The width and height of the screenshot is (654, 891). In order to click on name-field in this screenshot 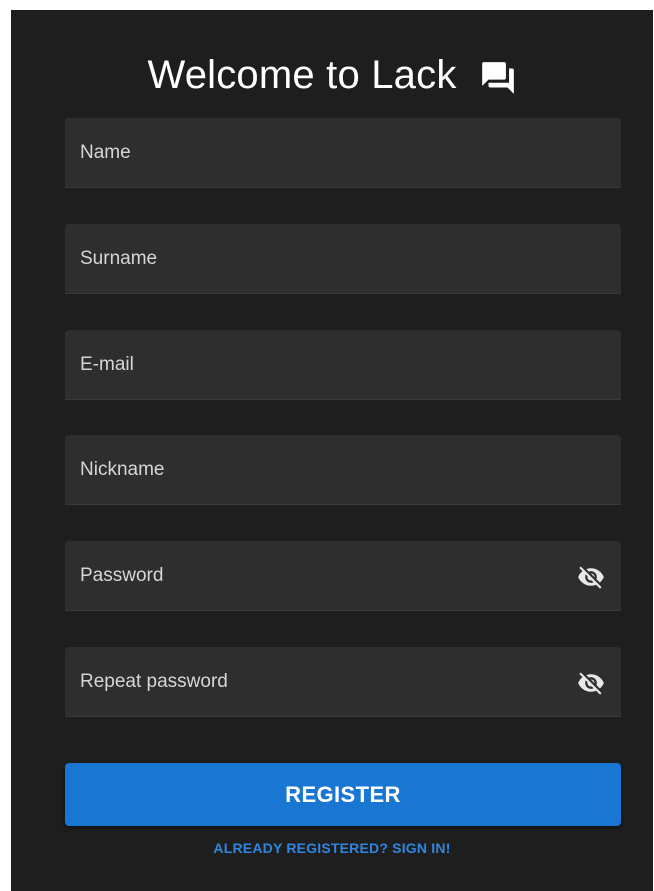, I will do `click(343, 153)`.